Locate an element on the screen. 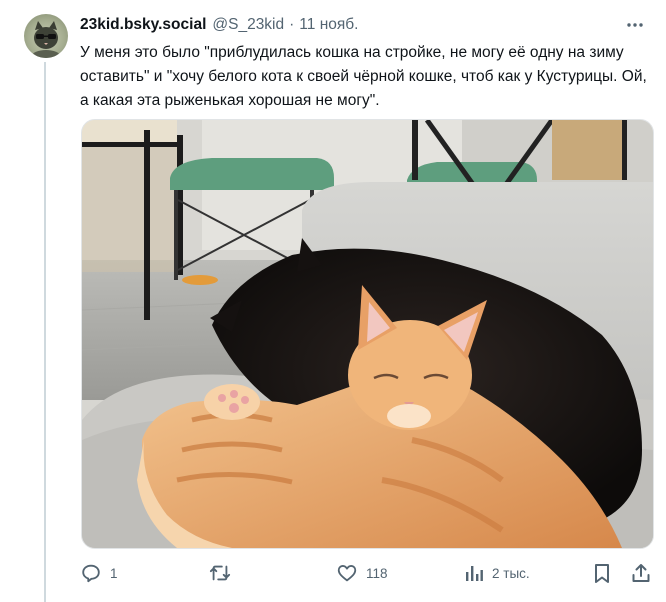  post-header: 23kid.bsky.social @S_23kid · 11 нояб. is located at coordinates (219, 25).